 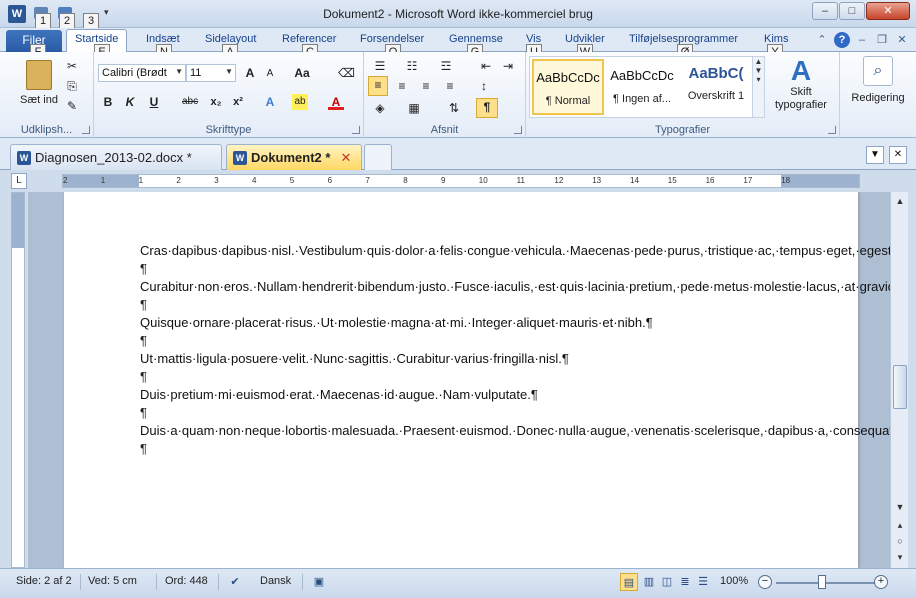 What do you see at coordinates (881, 582) in the screenshot?
I see `zoom-in-button: +` at bounding box center [881, 582].